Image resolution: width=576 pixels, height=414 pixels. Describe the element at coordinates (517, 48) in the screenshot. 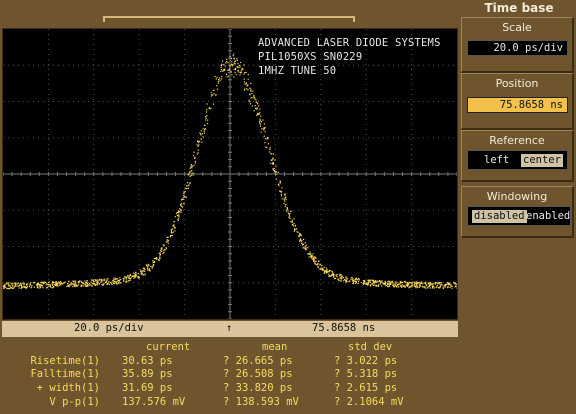

I see `scale-field: 20.0 ps/div` at that location.